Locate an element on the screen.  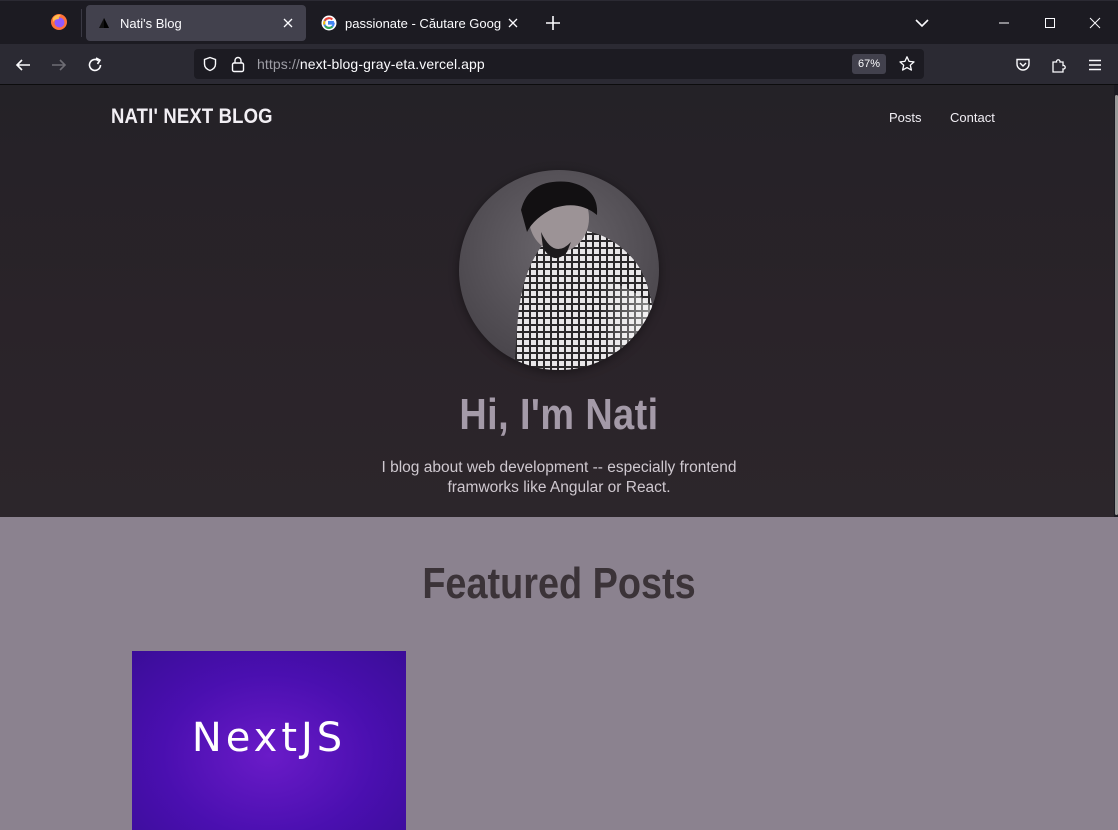
hero-title: Hi, I'm Nati is located at coordinates (559, 414).